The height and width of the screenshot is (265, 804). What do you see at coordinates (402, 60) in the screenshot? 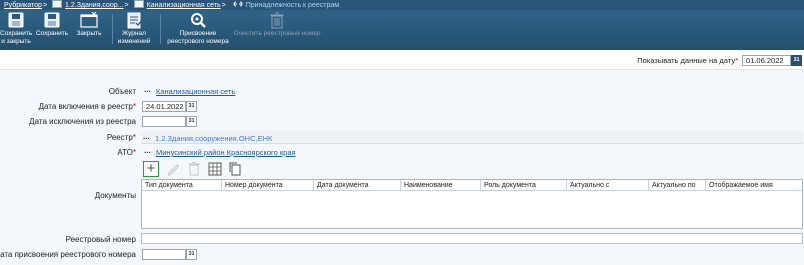
I see `date-filter-bar: Показывать данные на дату* 01.06.2022 31` at bounding box center [402, 60].